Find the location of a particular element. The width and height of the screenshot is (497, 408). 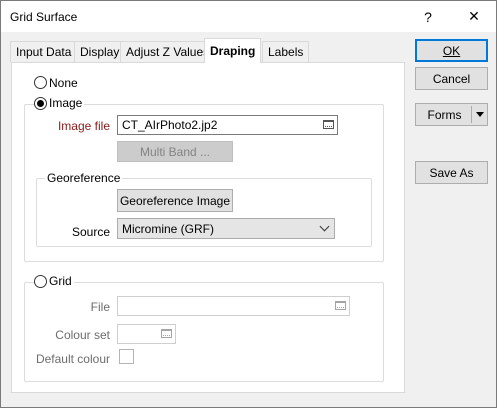

source-select: Micromine (GRF) is located at coordinates (226, 228).